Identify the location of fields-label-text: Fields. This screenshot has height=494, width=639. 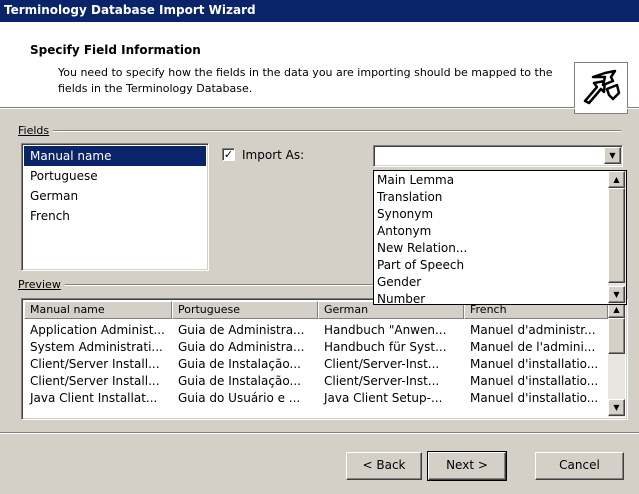
(34, 130).